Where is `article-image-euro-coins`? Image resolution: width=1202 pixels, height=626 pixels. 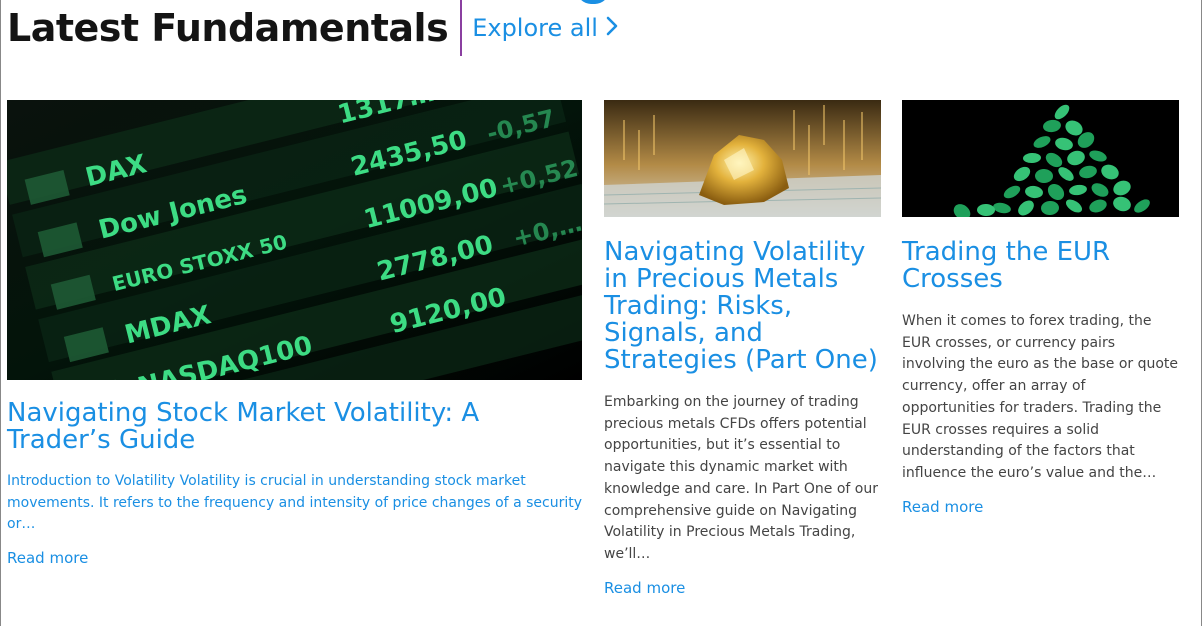 article-image-euro-coins is located at coordinates (1040, 158).